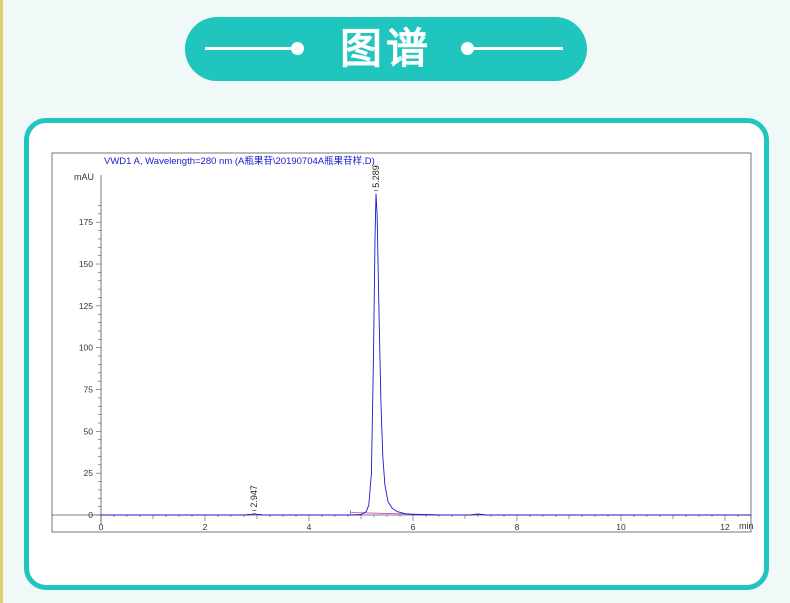 The width and height of the screenshot is (790, 603). Describe the element at coordinates (402, 523) in the screenshot. I see `x-axis: 0 2 4 6 8 10 12` at that location.